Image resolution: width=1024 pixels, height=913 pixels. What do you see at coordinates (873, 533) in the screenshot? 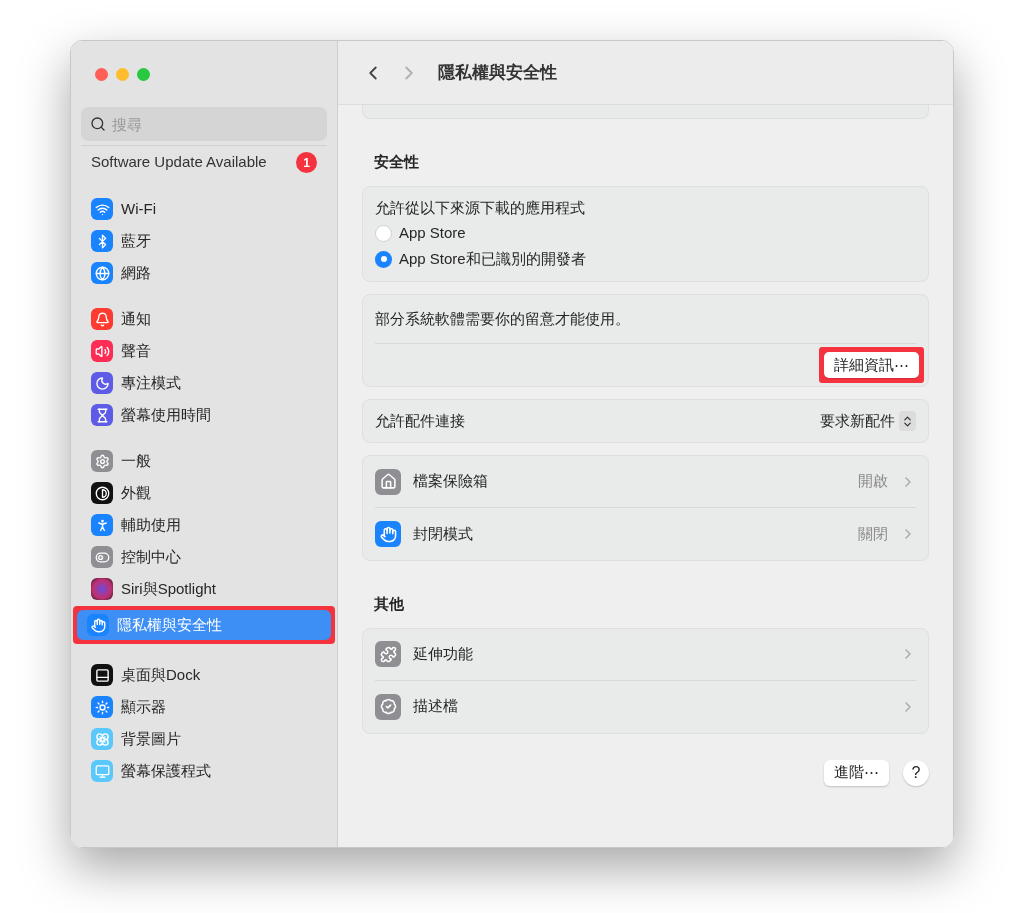
I see `row-value: 關閉` at bounding box center [873, 533].